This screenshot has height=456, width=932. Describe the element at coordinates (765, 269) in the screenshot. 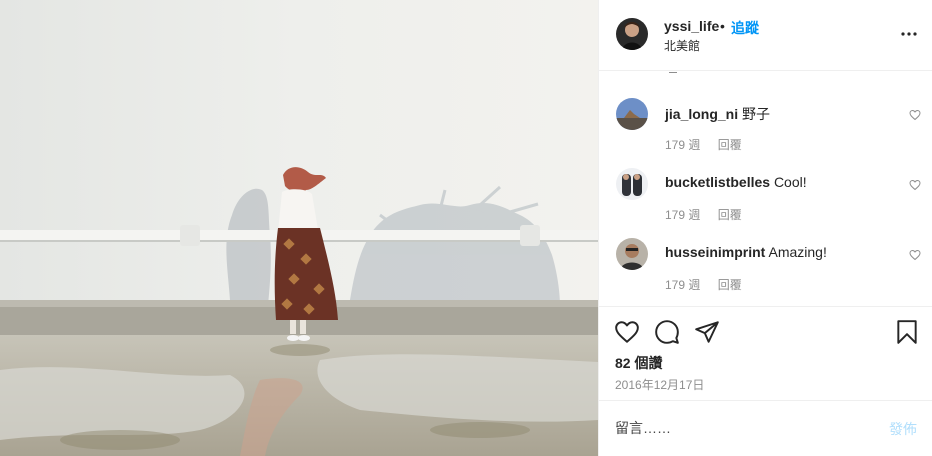

I see `comment-item: husseinimprint Amazing! 179 週 回覆` at that location.